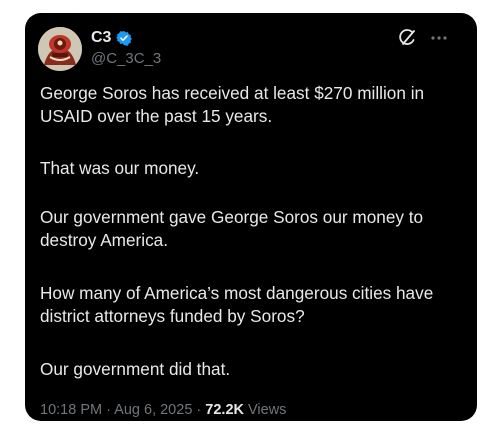  I want to click on avatar, so click(60, 49).